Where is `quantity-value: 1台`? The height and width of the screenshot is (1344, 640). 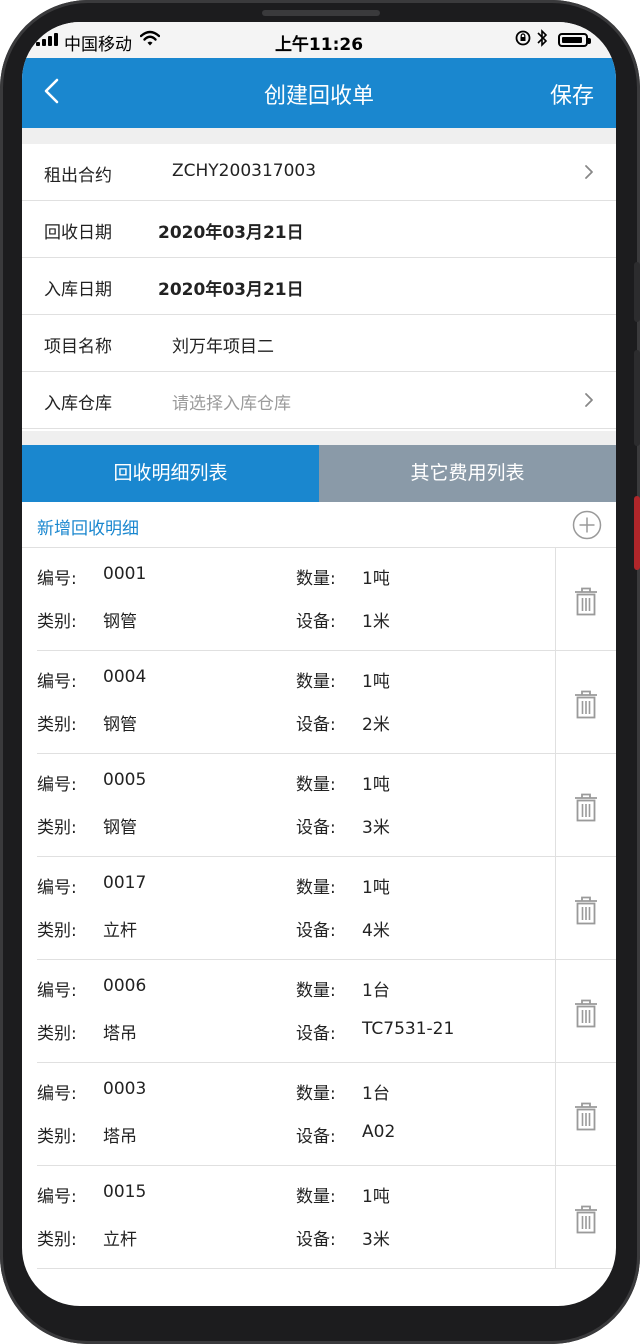 quantity-value: 1台 is located at coordinates (376, 991).